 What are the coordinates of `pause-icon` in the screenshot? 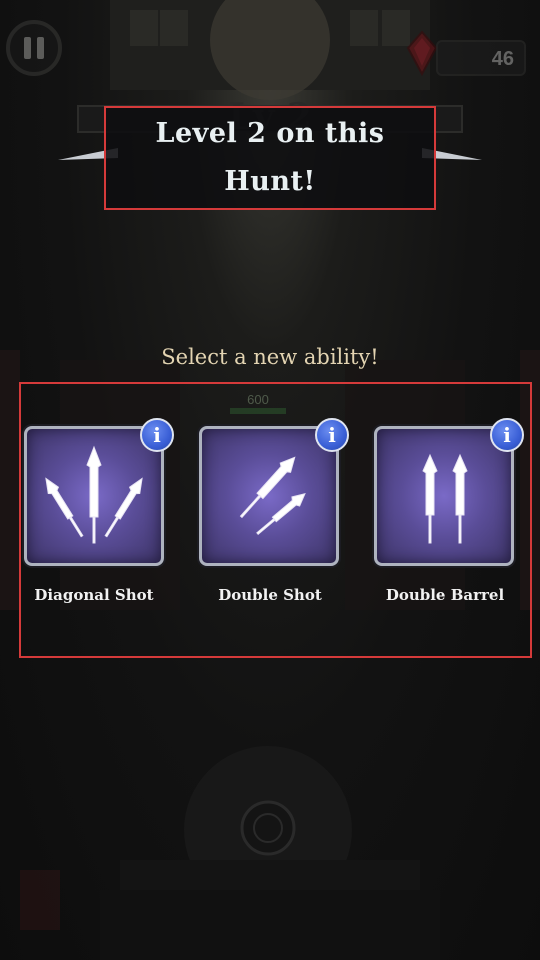 It's located at (27, 48).